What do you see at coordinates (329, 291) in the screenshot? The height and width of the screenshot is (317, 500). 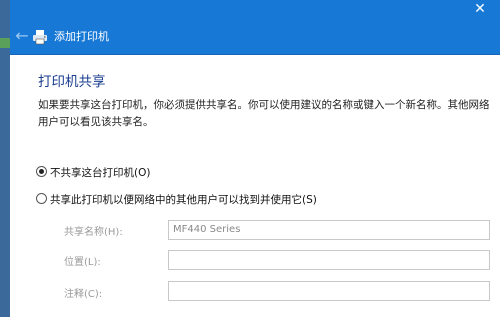 I see `comment-field` at bounding box center [329, 291].